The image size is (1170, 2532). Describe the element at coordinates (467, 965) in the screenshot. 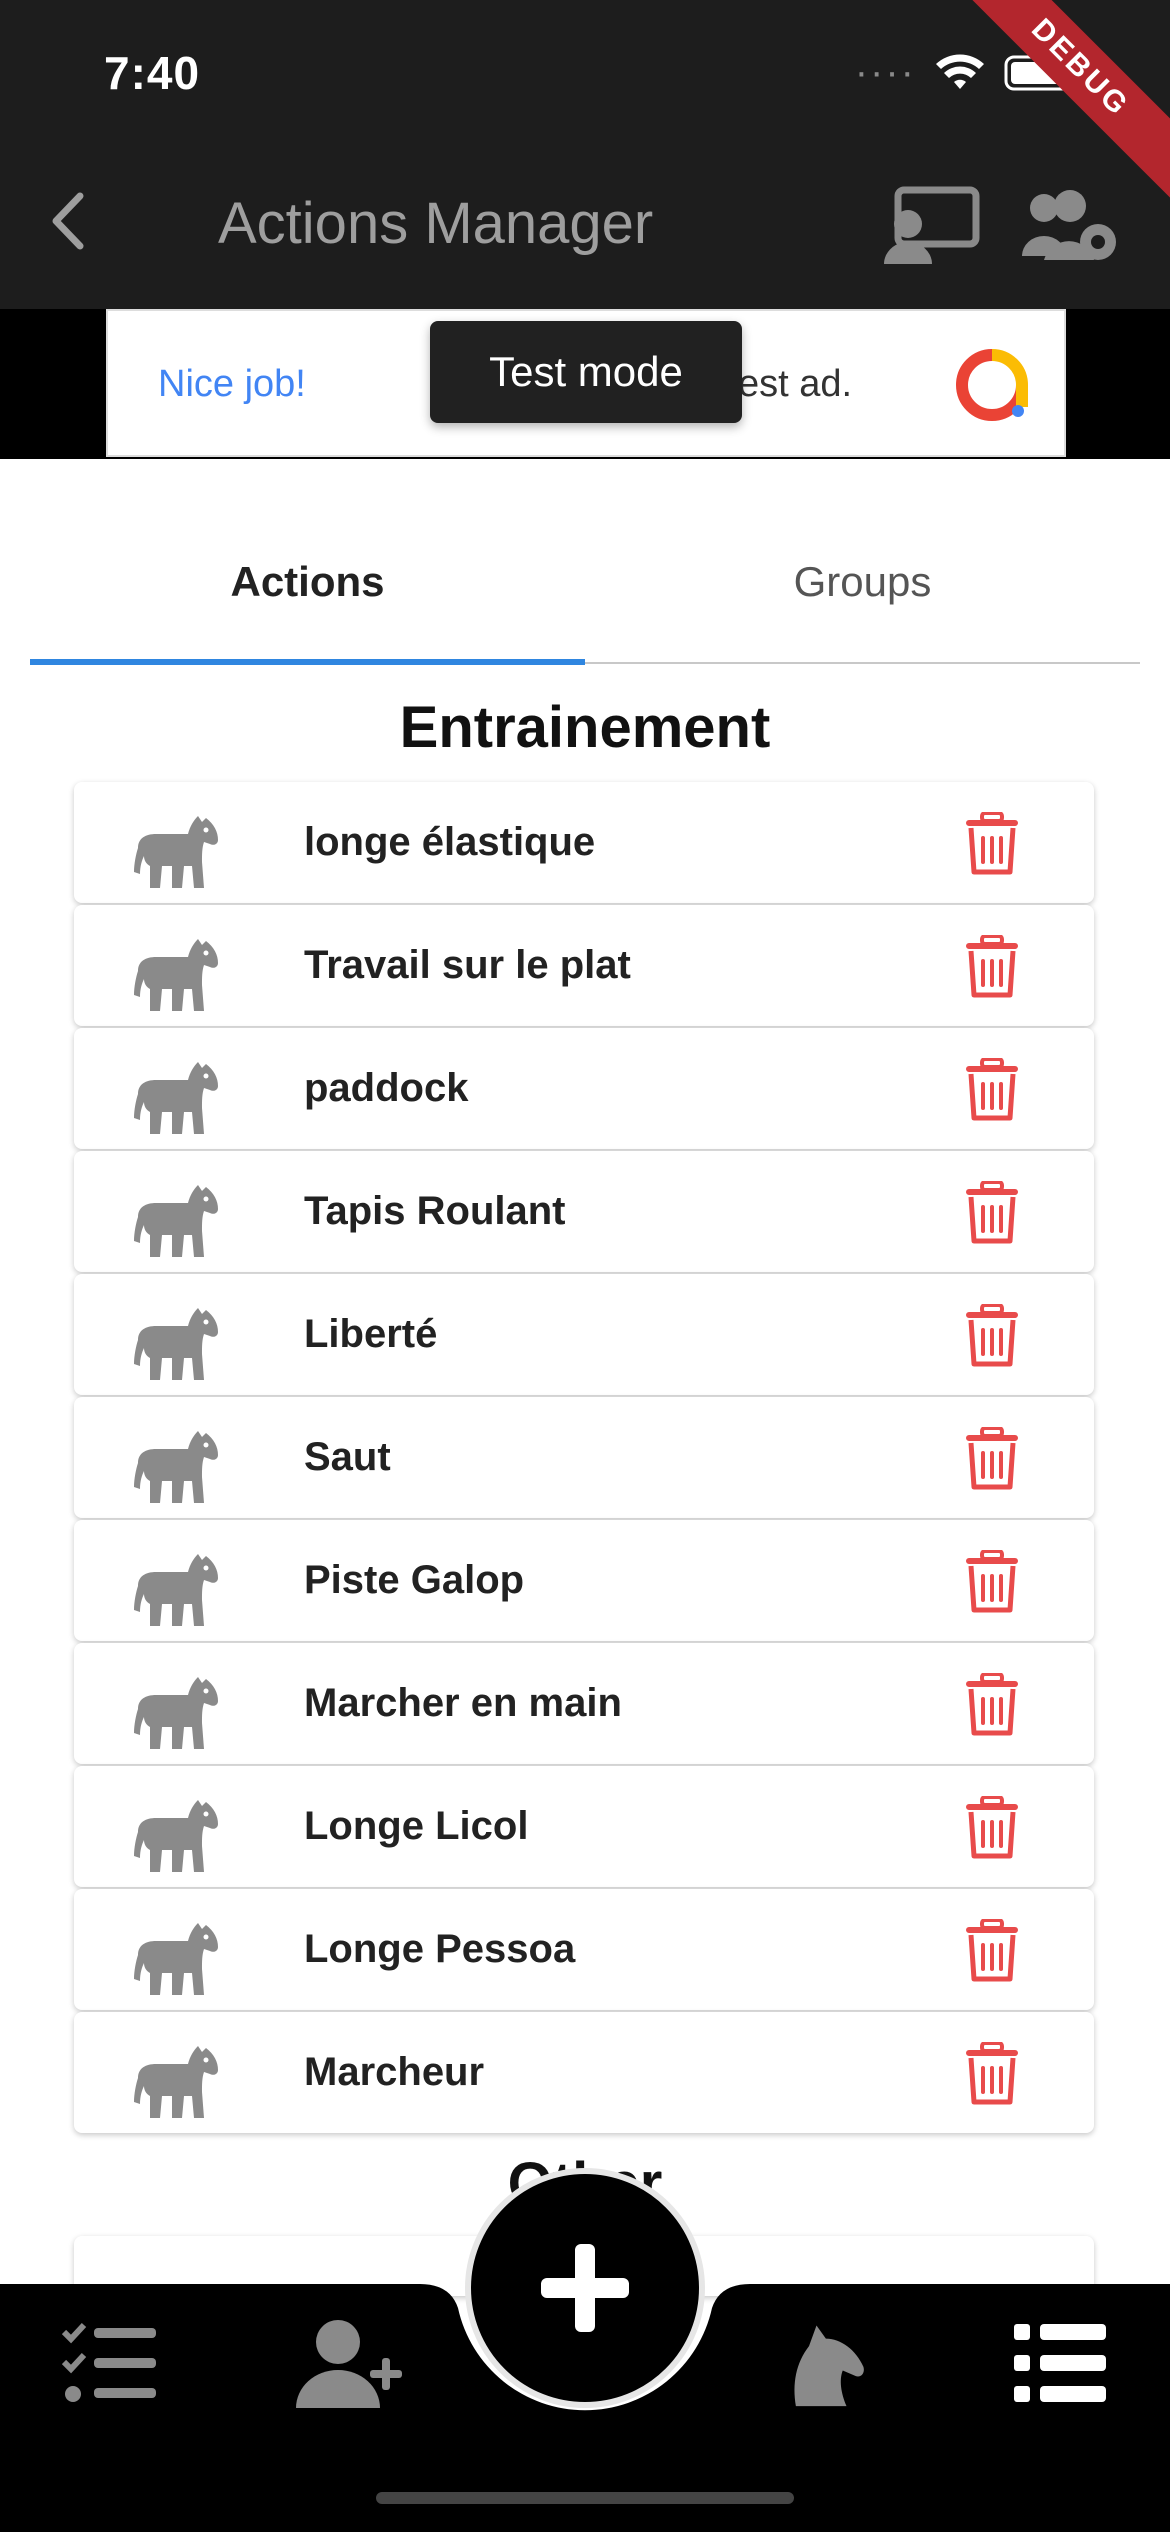

I see `action-label: Travail sur le plat` at that location.